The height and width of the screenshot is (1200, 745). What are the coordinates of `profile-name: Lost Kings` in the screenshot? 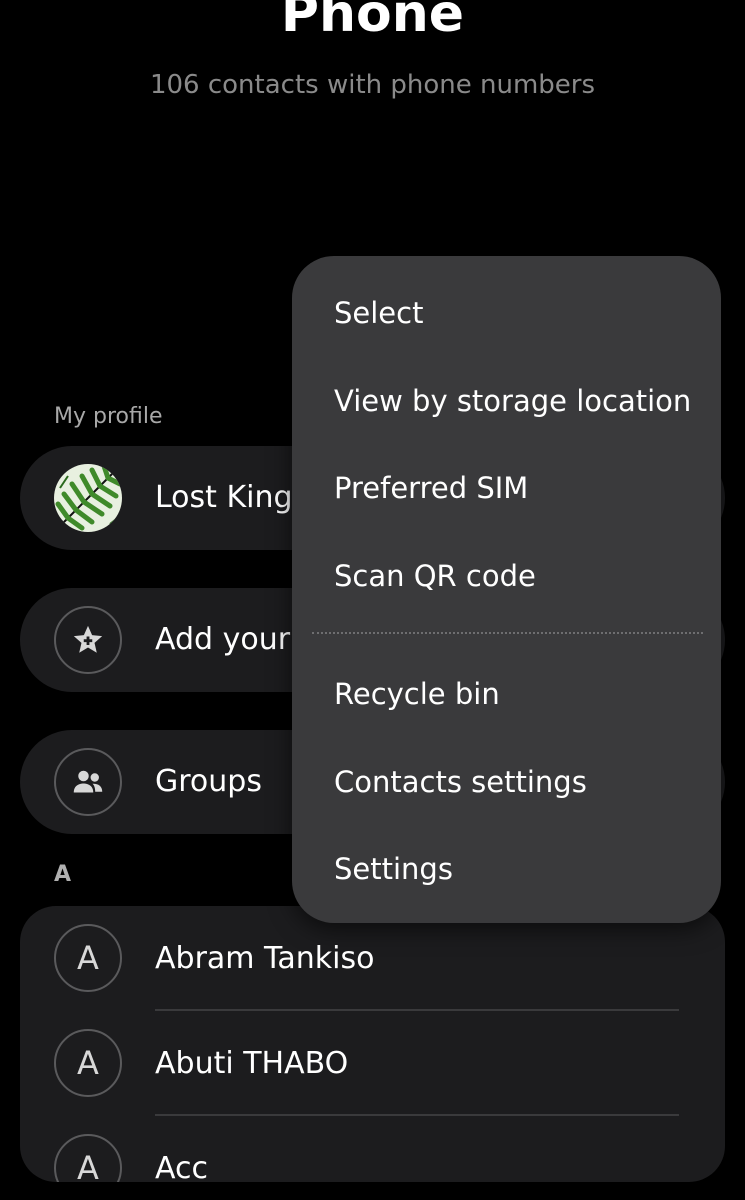 It's located at (232, 497).